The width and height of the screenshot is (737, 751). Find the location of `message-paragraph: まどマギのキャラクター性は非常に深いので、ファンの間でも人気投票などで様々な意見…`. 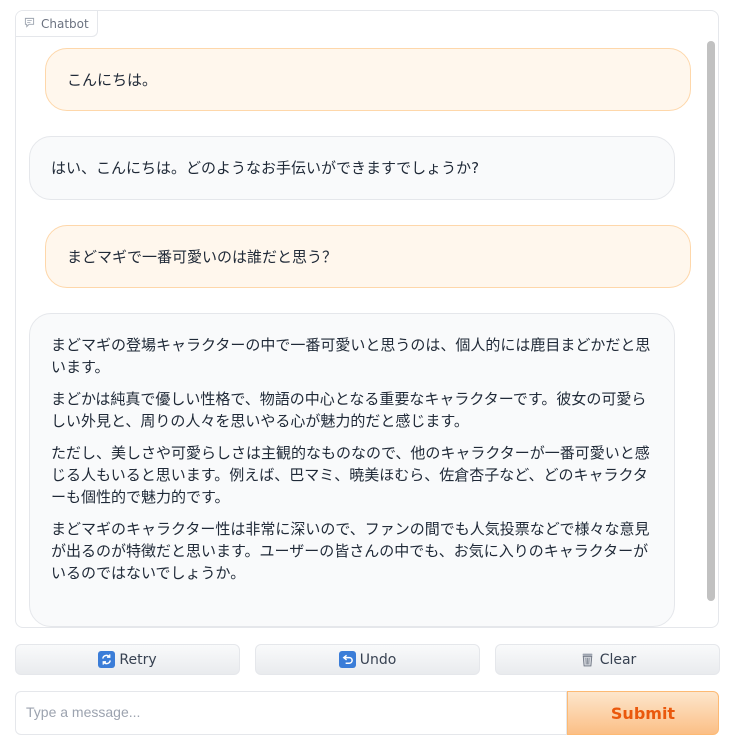

message-paragraph: まどマギのキャラクター性は非常に深いので、ファンの間でも人気投票などで様々な意見… is located at coordinates (350, 551).